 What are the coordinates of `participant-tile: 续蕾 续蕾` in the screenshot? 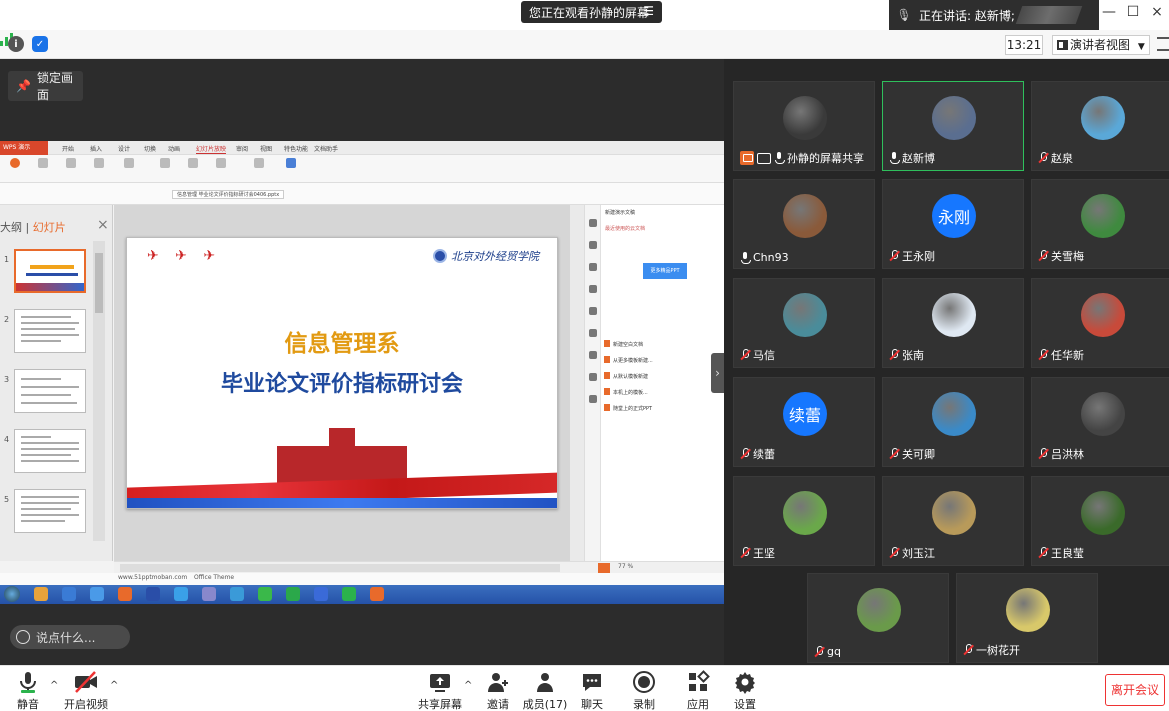 It's located at (804, 422).